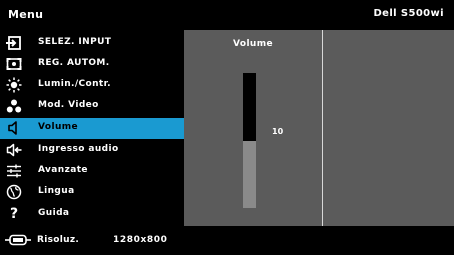  I want to click on brightness-icon, so click(14, 85).